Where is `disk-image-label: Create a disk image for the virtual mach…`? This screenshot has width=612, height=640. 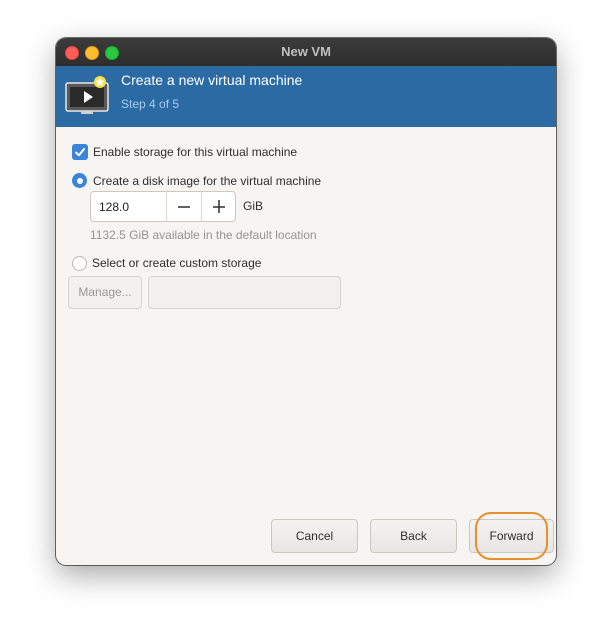 disk-image-label: Create a disk image for the virtual mach… is located at coordinates (207, 181).